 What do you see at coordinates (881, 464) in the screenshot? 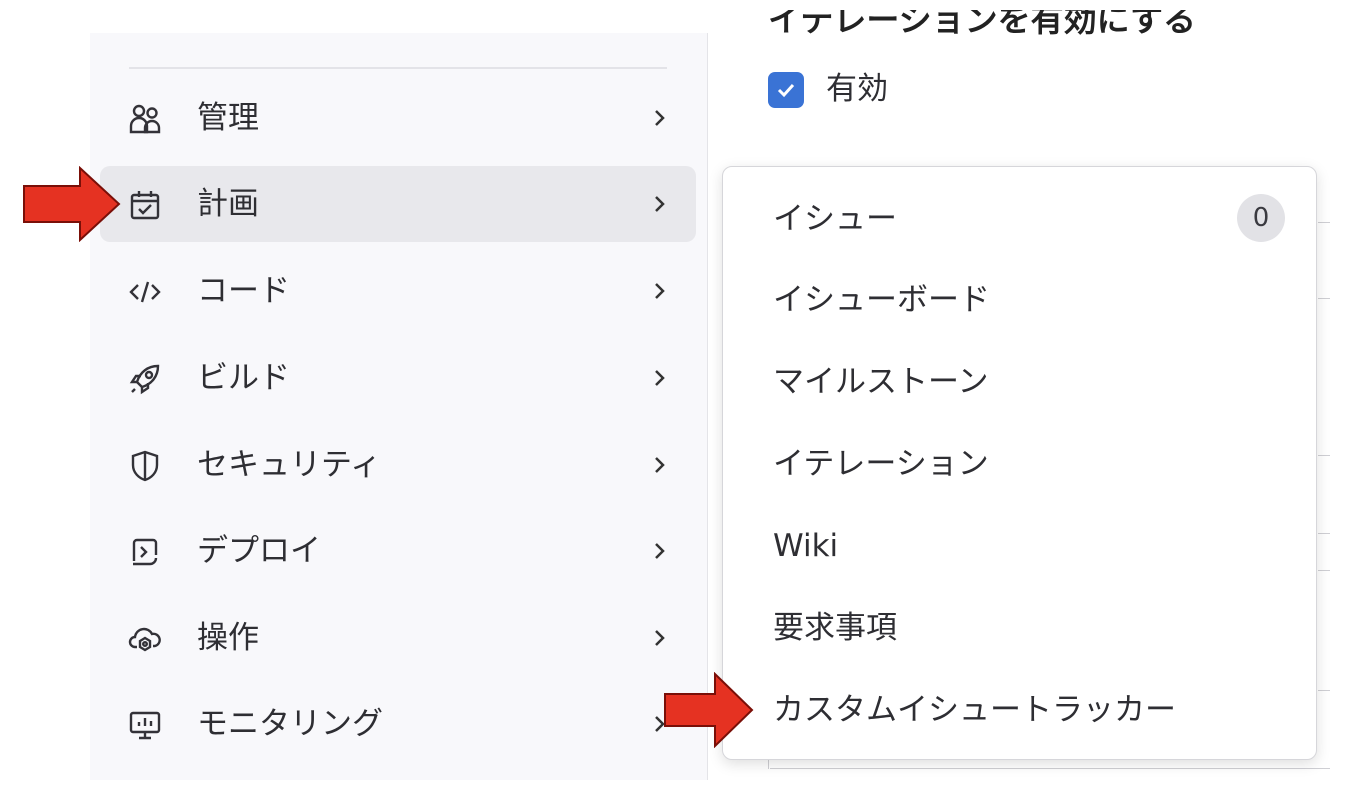
I see `submenu-item-iterations: イテレーション` at bounding box center [881, 464].